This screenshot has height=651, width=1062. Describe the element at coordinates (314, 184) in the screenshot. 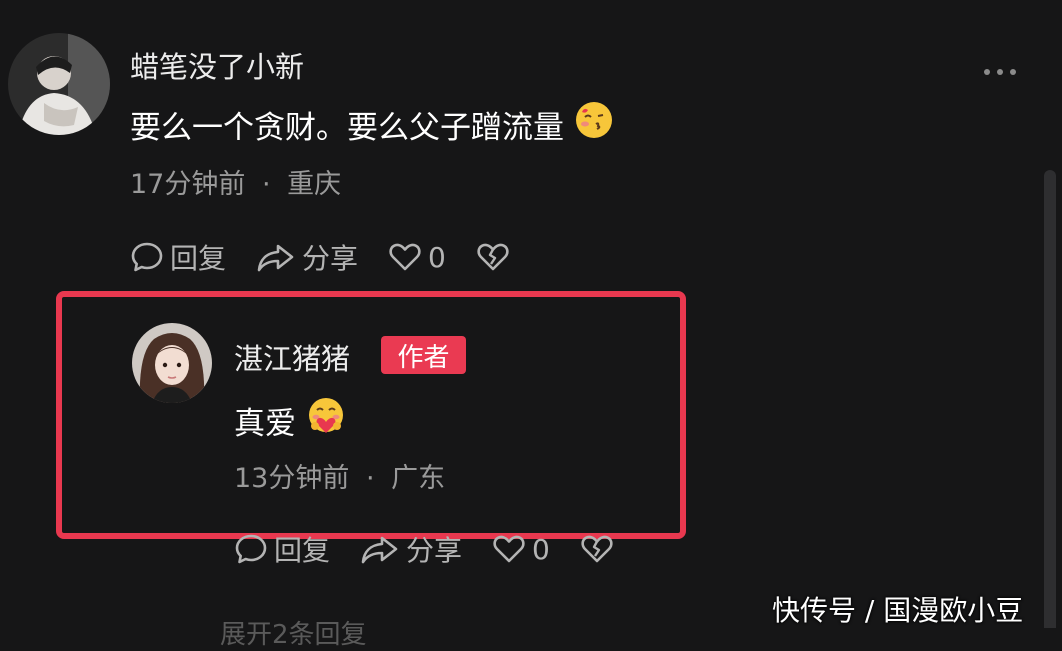

I see `comment-location: 重庆` at that location.